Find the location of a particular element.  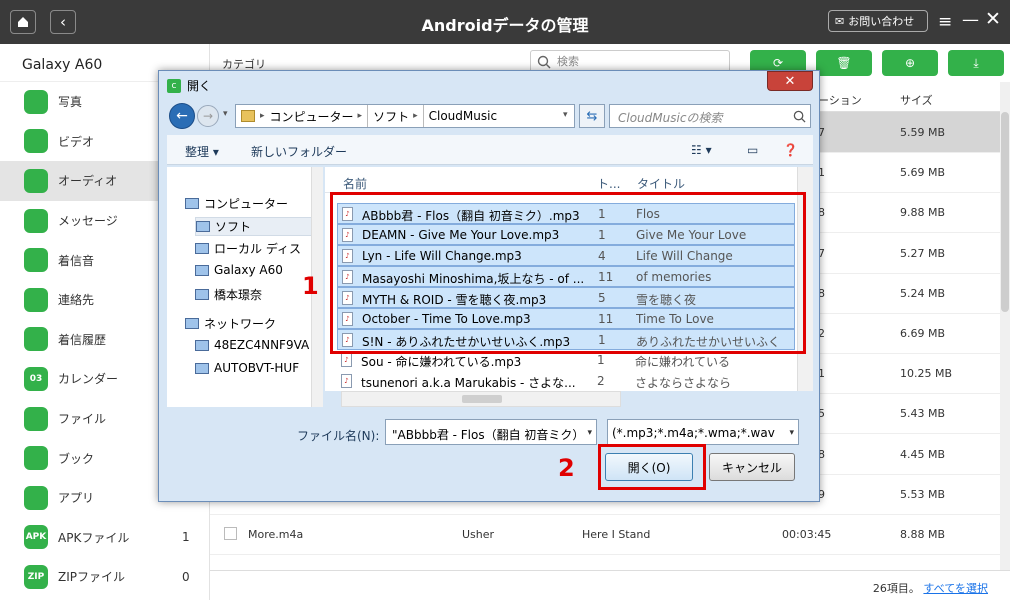

open-button-highlight-box is located at coordinates (652, 467).